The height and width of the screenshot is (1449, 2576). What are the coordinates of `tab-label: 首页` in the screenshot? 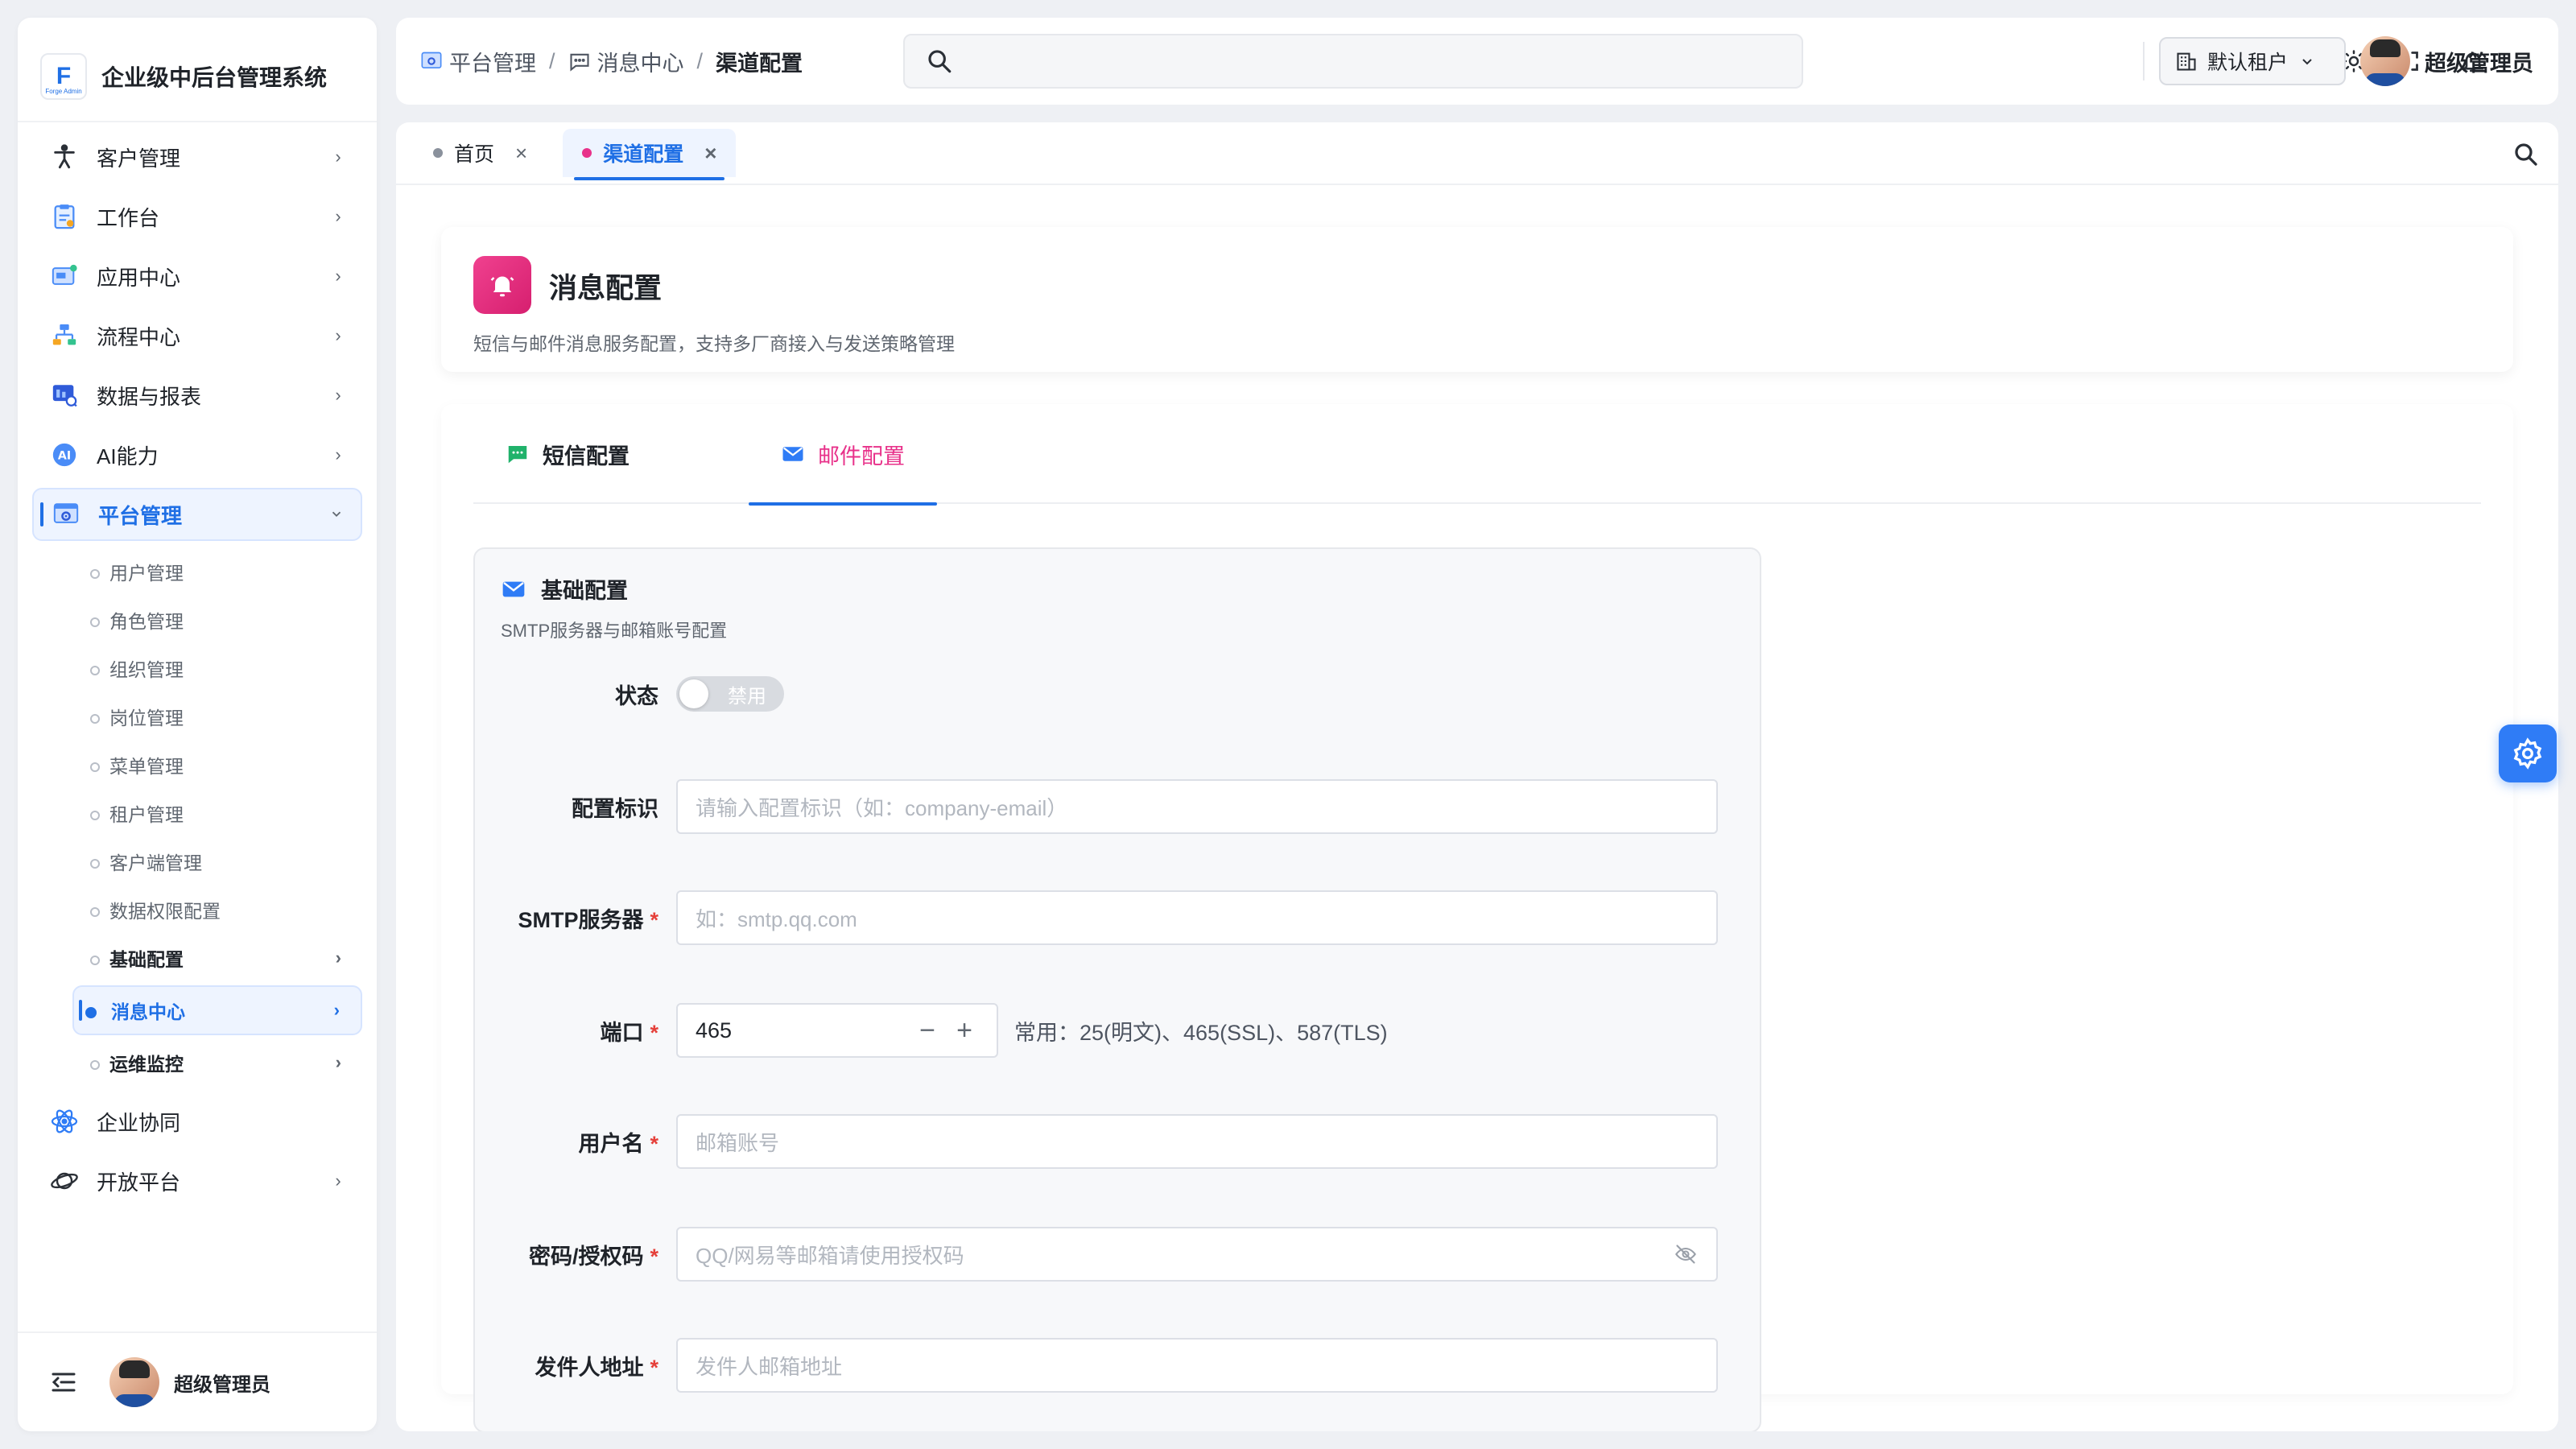 It's located at (474, 154).